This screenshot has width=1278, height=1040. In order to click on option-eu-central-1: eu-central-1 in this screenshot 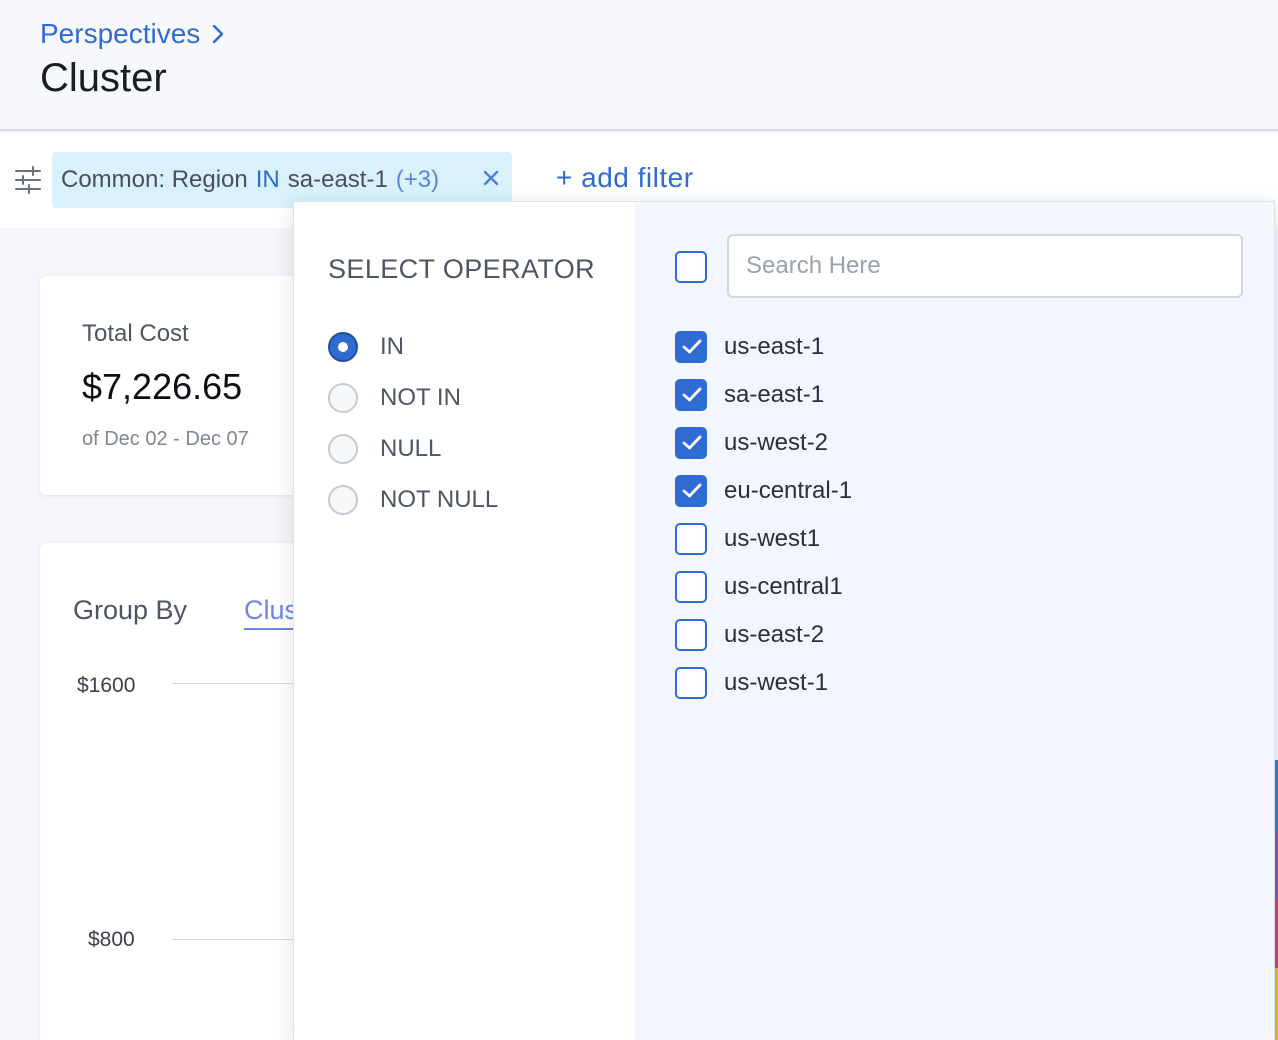, I will do `click(763, 491)`.